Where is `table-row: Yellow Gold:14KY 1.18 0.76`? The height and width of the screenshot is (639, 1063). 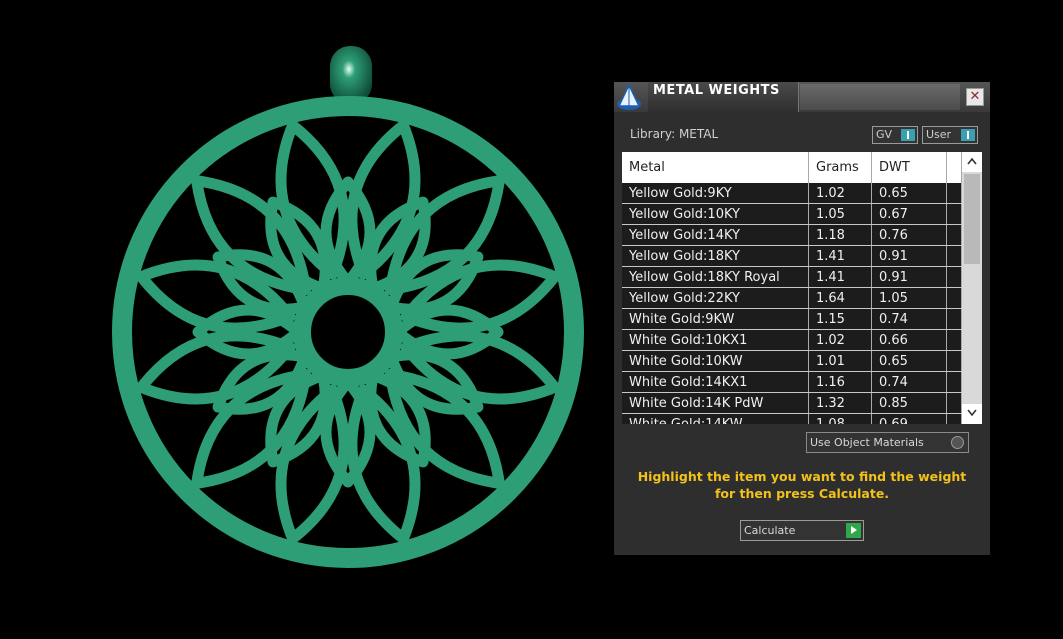
table-row: Yellow Gold:14KY 1.18 0.76 is located at coordinates (792, 235).